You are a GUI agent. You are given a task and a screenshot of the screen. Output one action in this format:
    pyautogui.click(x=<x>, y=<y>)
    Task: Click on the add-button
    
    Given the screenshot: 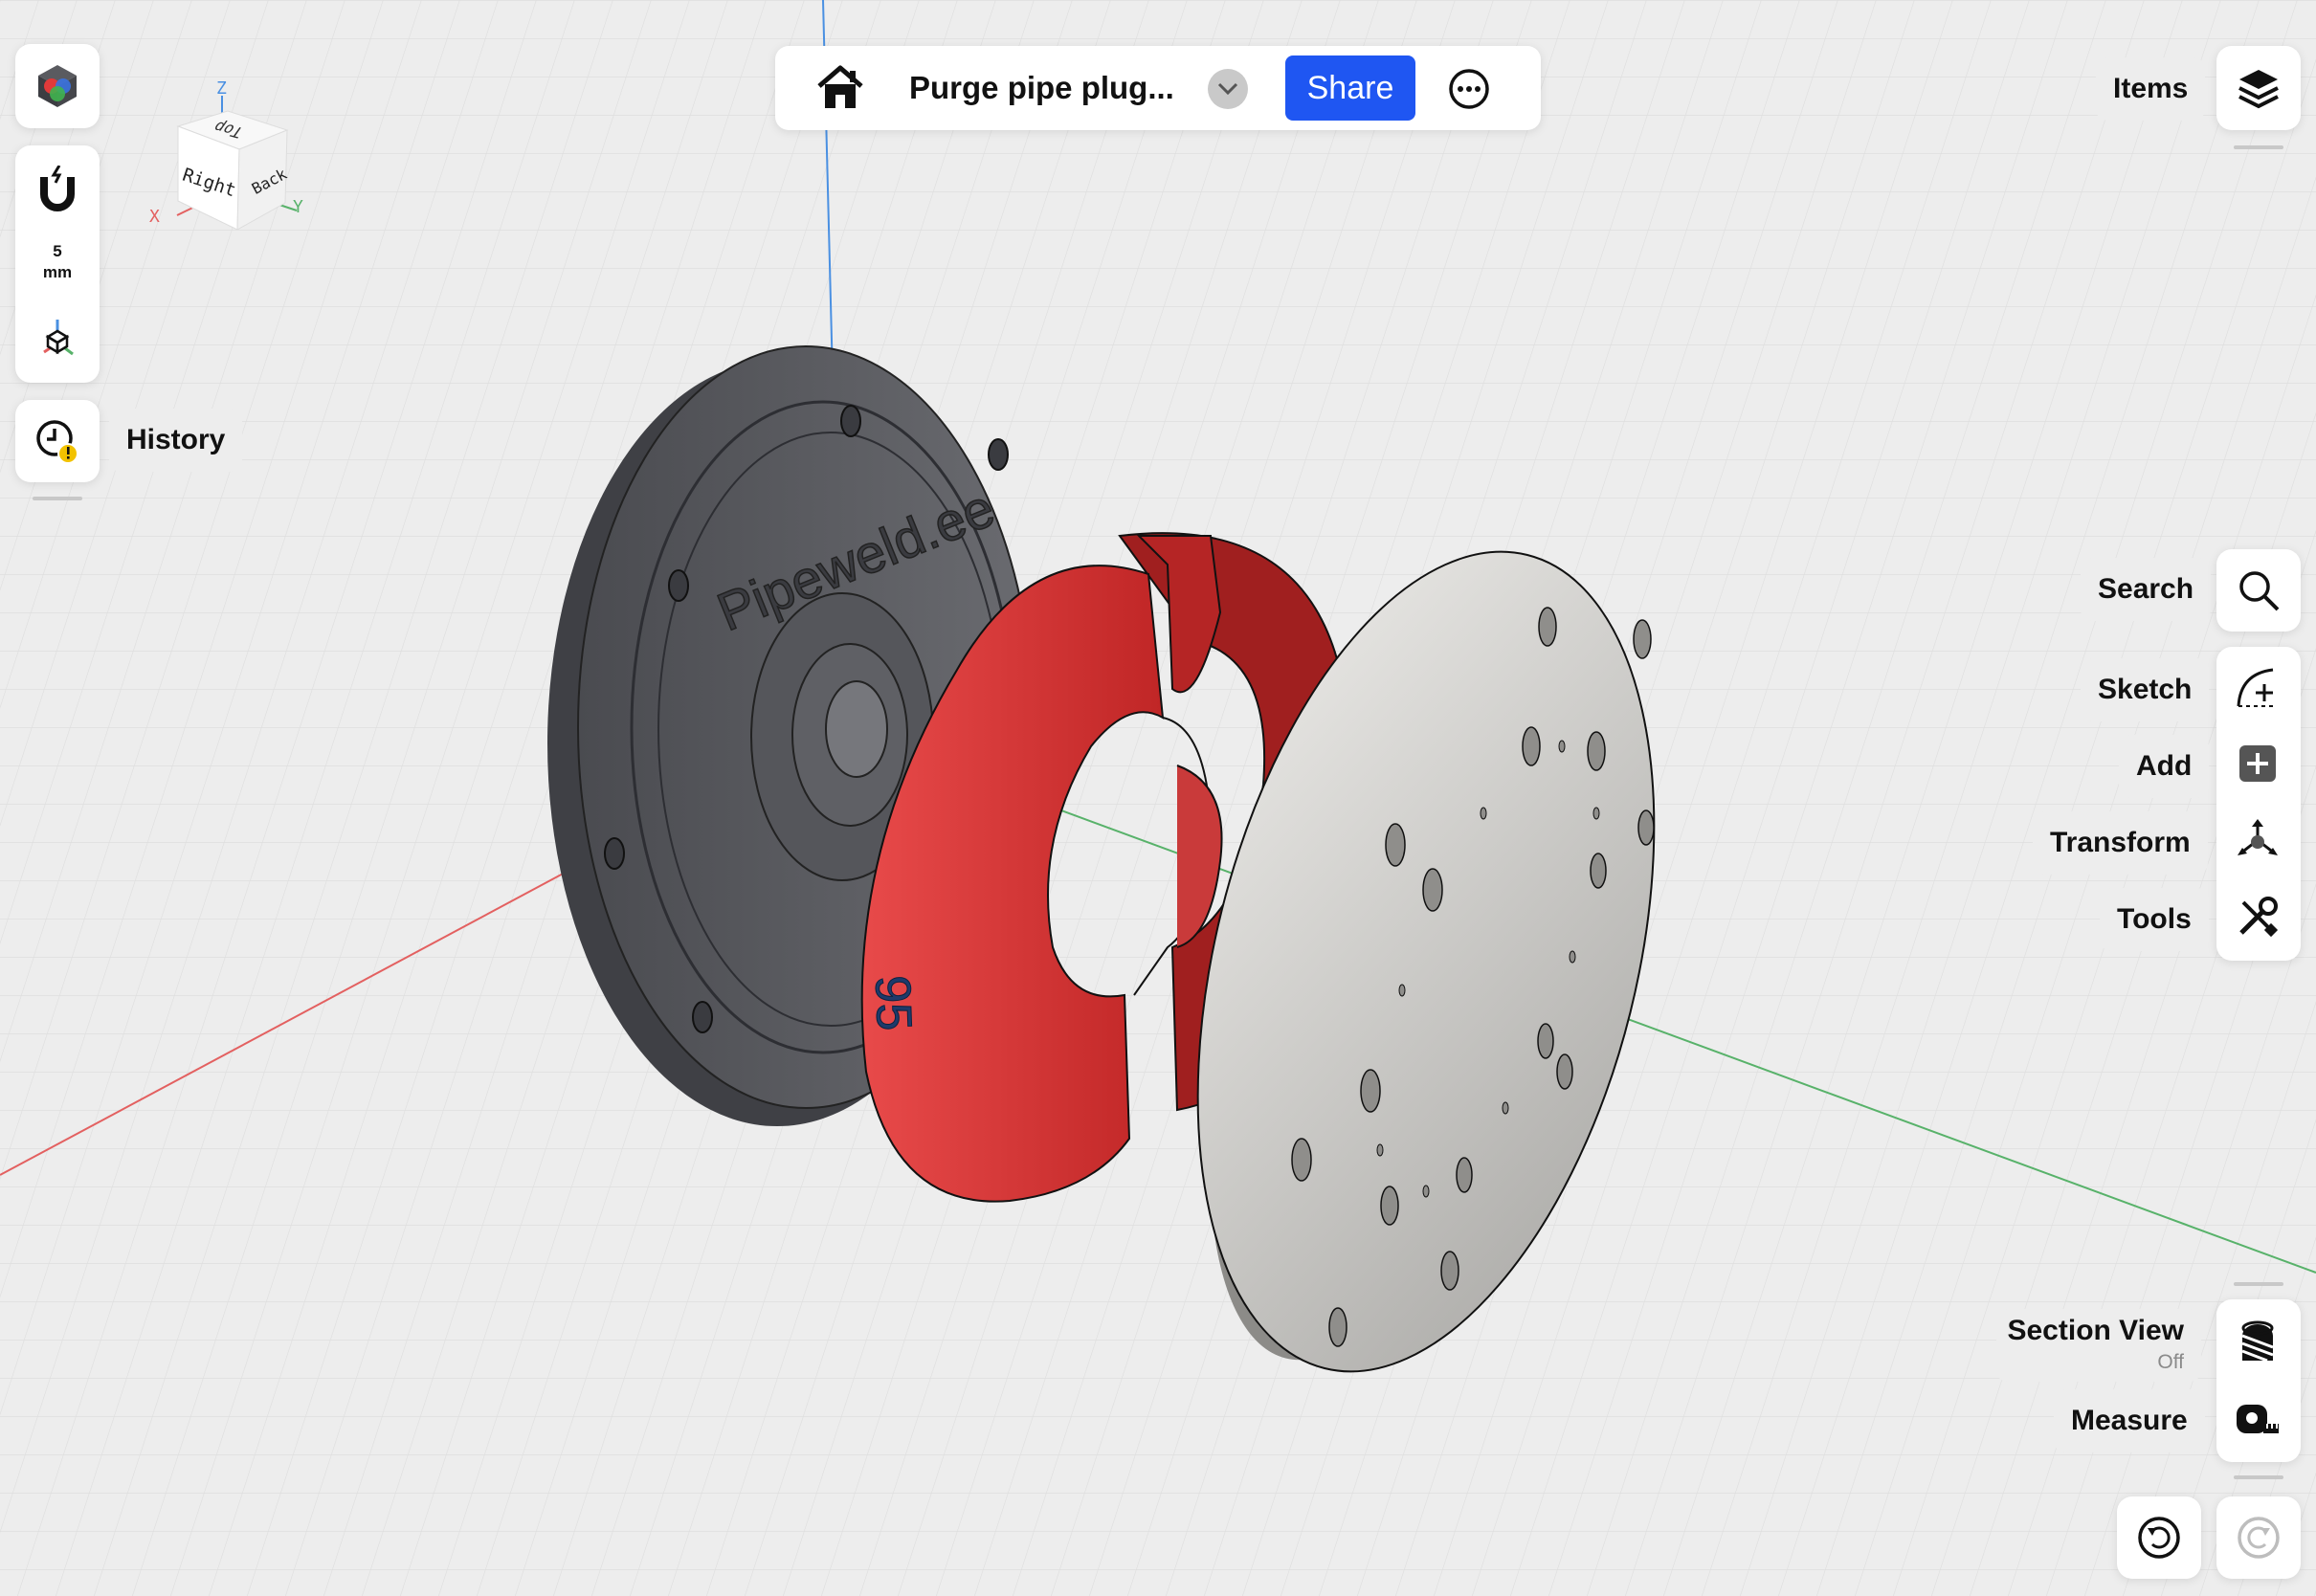 What is the action you would take?
    pyautogui.click(x=2257, y=764)
    